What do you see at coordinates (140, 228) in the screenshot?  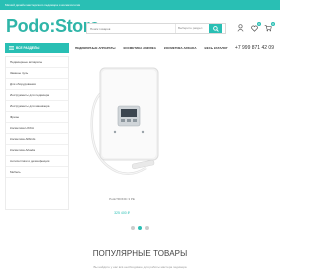 I see `carousel-dot-active` at bounding box center [140, 228].